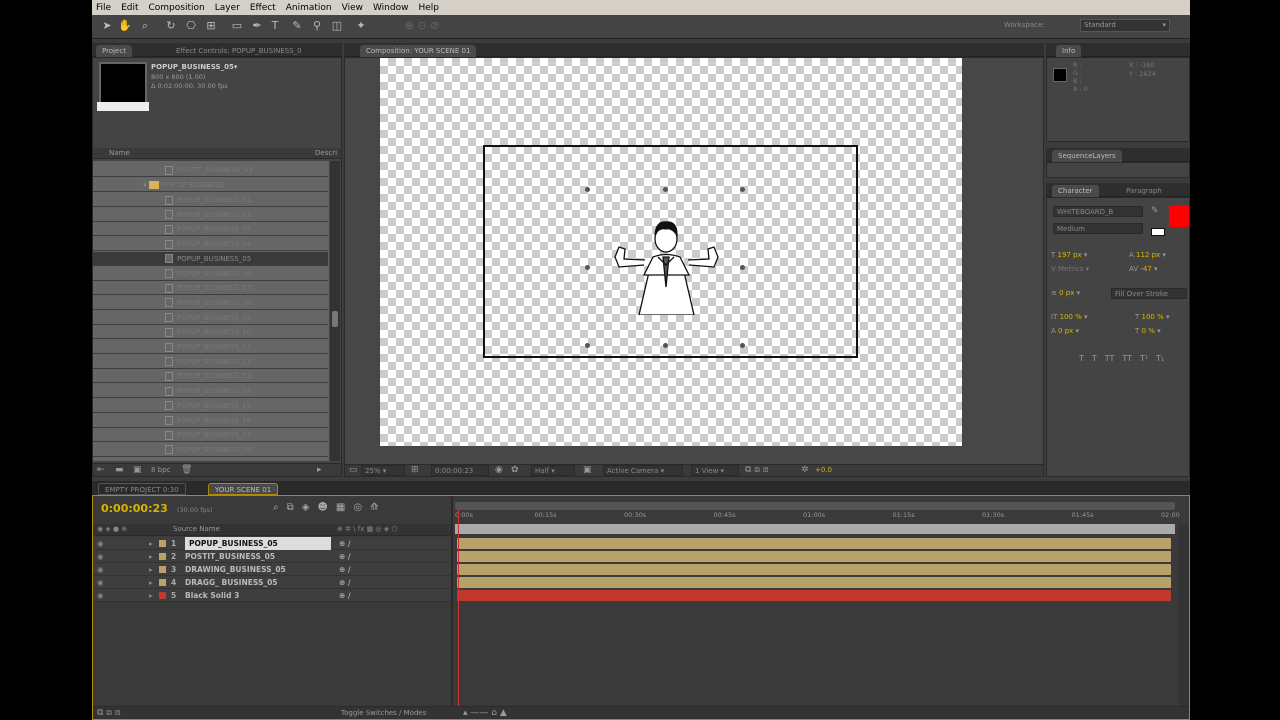 This screenshot has width=1280, height=720. I want to click on list-item: POPUP_BUSINESS_09, so click(210, 318).